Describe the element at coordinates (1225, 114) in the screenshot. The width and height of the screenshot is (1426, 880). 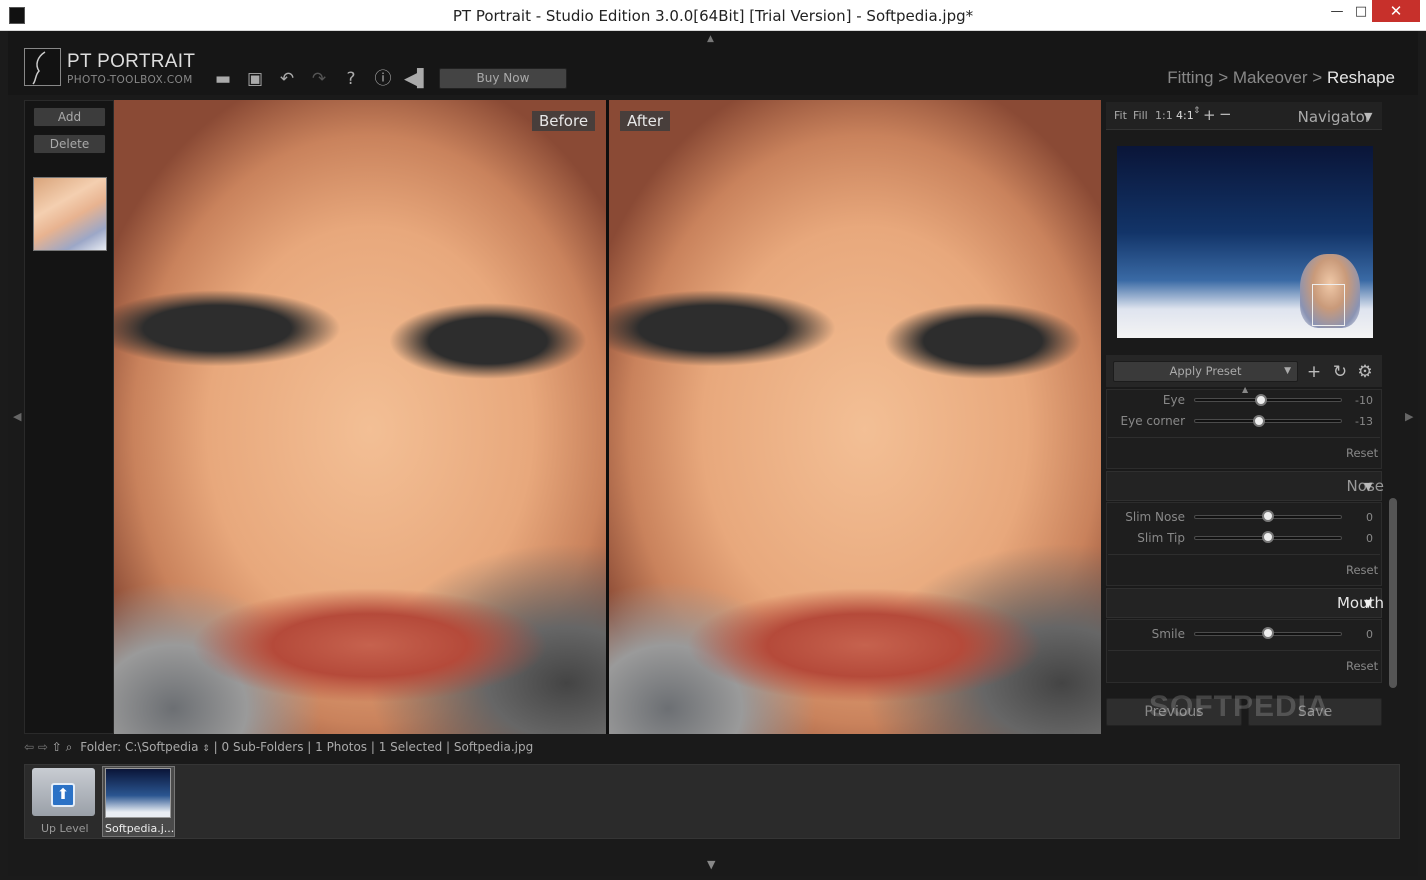
I see `zoom-out-icon: −` at that location.